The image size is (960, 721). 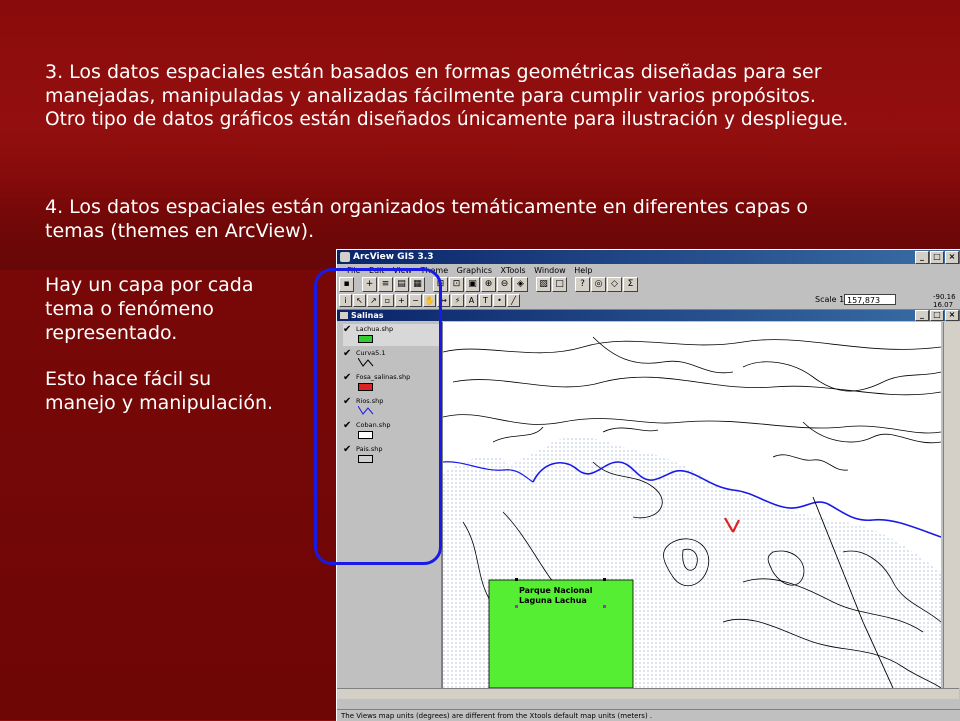 What do you see at coordinates (111, 333) in the screenshot?
I see `side-text-1-line-3: representado.` at bounding box center [111, 333].